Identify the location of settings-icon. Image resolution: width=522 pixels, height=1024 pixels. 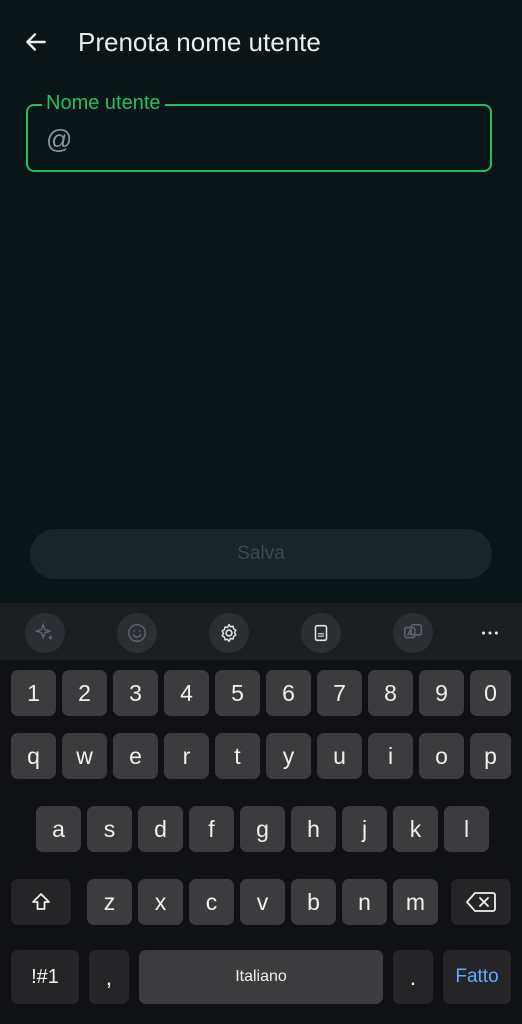
(229, 633).